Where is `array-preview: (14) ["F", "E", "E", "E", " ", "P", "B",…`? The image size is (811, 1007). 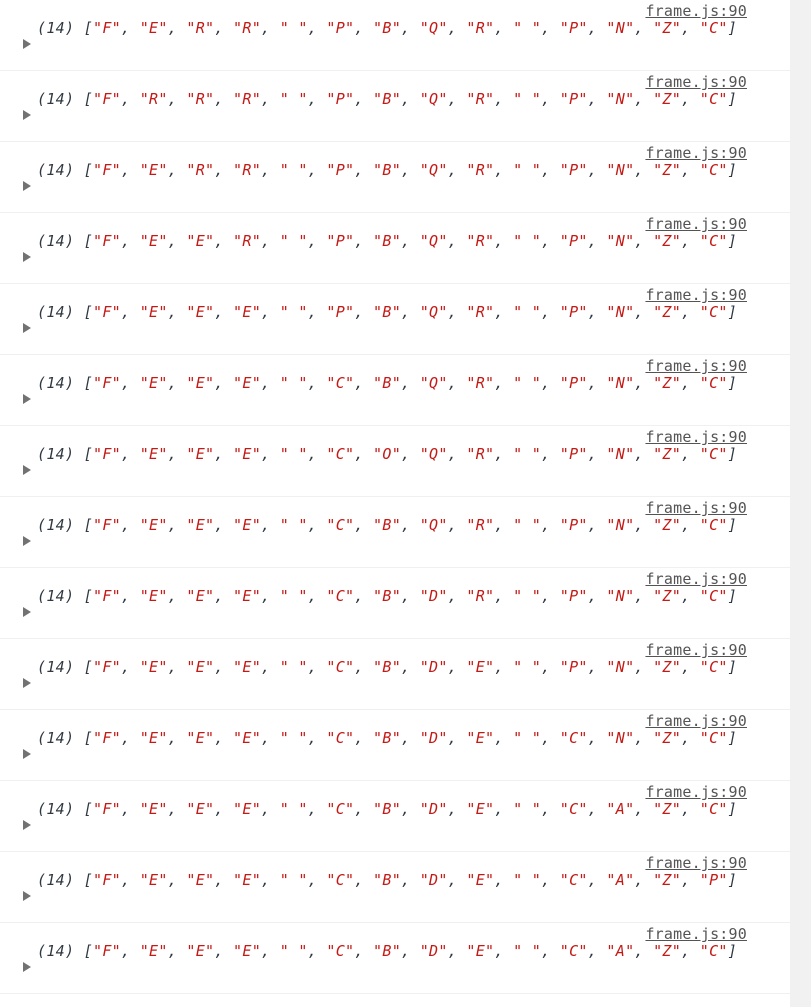 array-preview: (14) ["F", "E", "E", "E", " ", "P", "B",… is located at coordinates (397, 312).